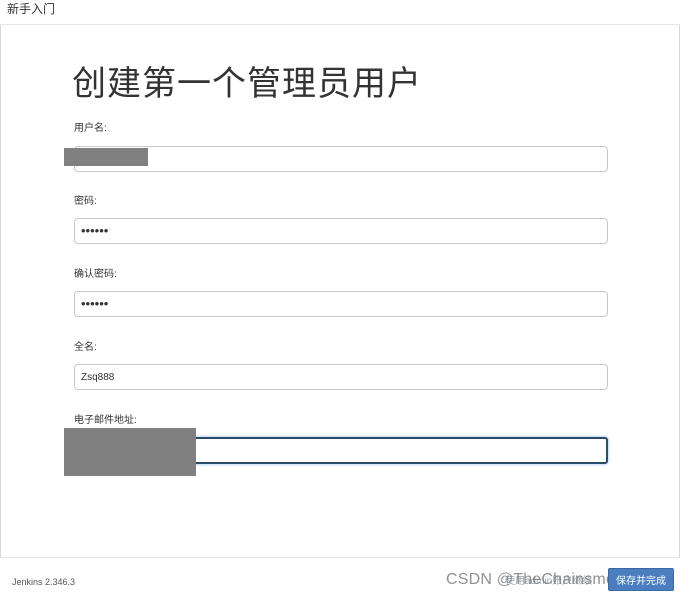 Image resolution: width=680 pixels, height=598 pixels. What do you see at coordinates (85, 201) in the screenshot?
I see `password-label: 密码:` at bounding box center [85, 201].